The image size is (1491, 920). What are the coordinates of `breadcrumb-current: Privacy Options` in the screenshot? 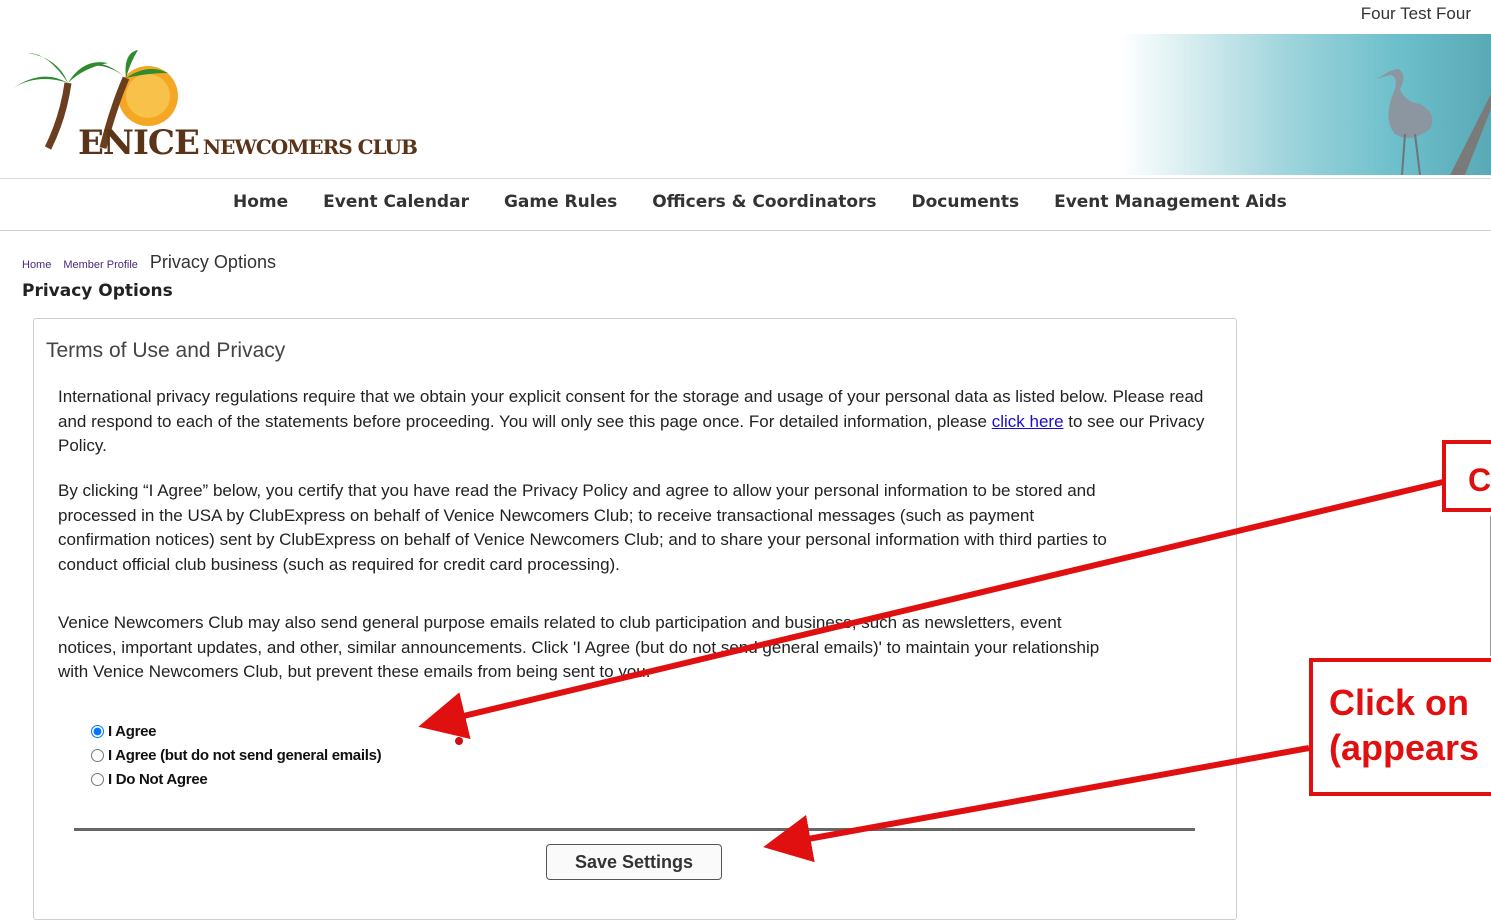 It's located at (212, 262).